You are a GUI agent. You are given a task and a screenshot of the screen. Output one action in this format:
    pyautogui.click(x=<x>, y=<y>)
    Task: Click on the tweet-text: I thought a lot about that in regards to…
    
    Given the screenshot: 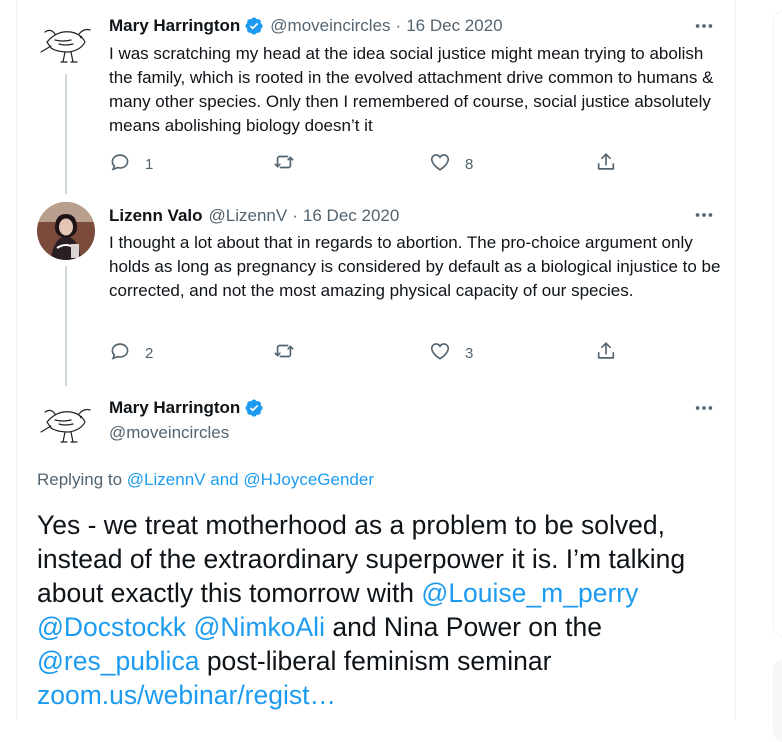 What is the action you would take?
    pyautogui.click(x=415, y=266)
    